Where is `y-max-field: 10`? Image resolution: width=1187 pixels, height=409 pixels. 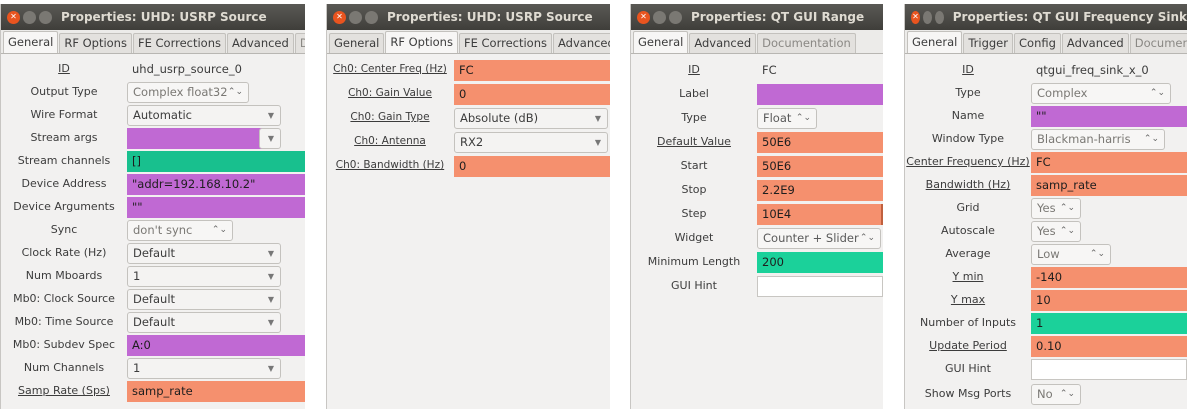 y-max-field: 10 is located at coordinates (1109, 300).